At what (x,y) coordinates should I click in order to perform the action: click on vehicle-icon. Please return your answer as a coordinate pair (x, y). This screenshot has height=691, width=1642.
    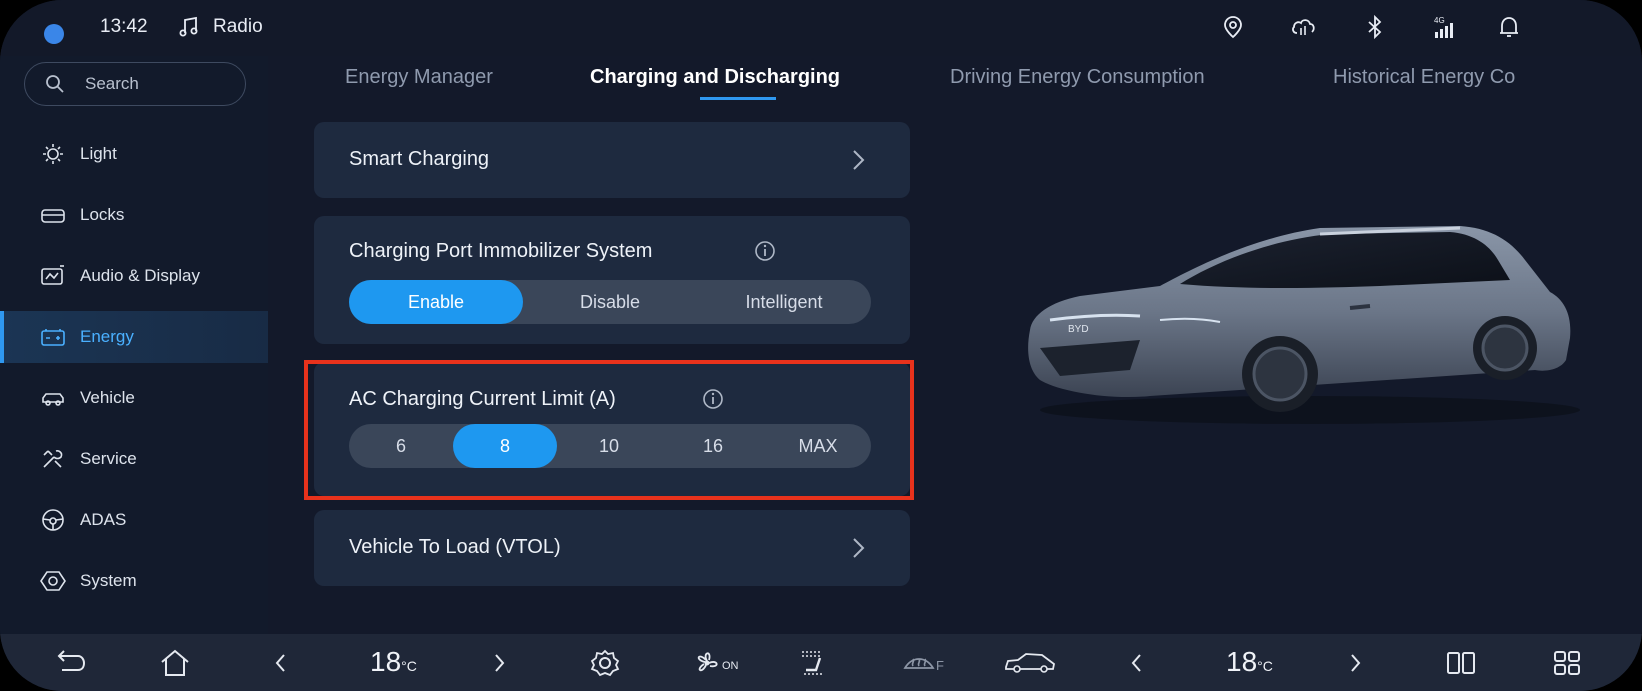
    Looking at the image, I should click on (53, 399).